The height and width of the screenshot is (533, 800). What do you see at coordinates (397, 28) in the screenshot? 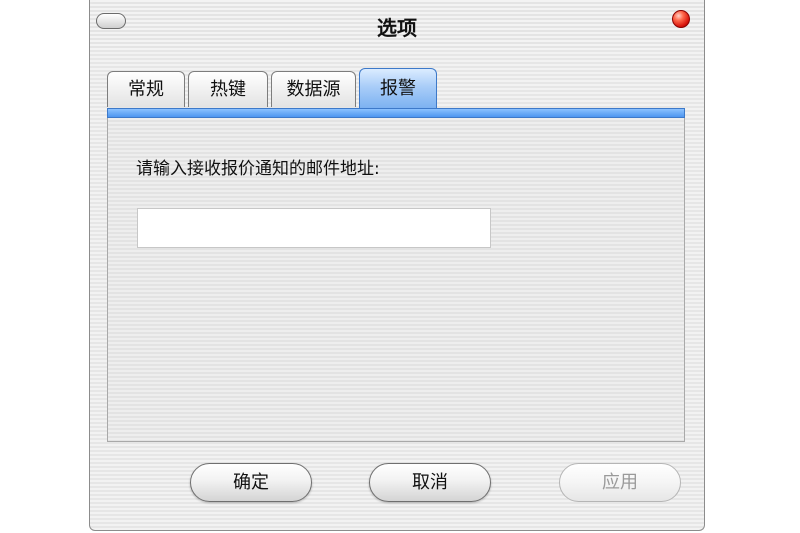
I see `window-title: 选项` at bounding box center [397, 28].